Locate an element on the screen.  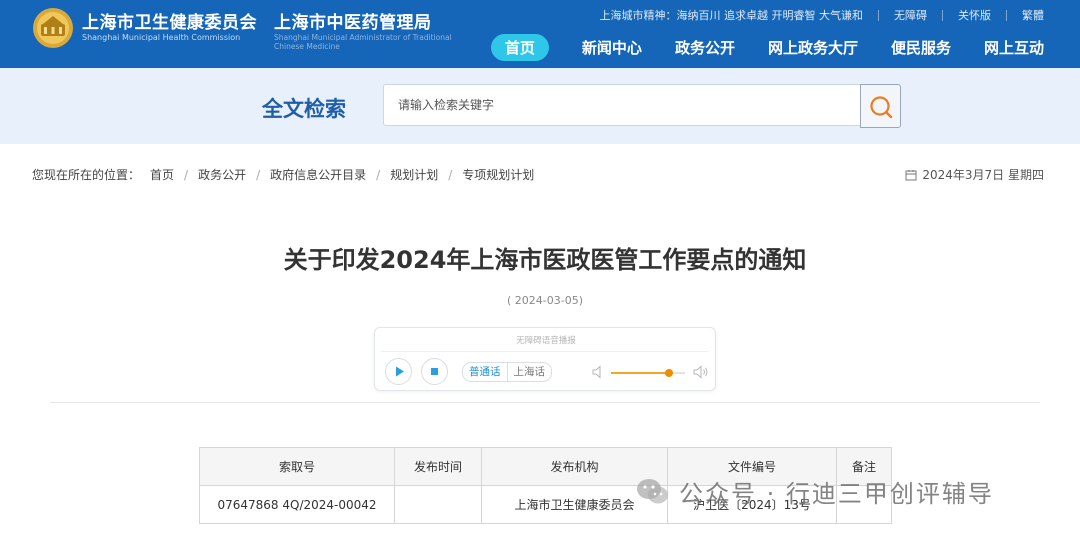
emblem-logo-icon is located at coordinates (53, 28).